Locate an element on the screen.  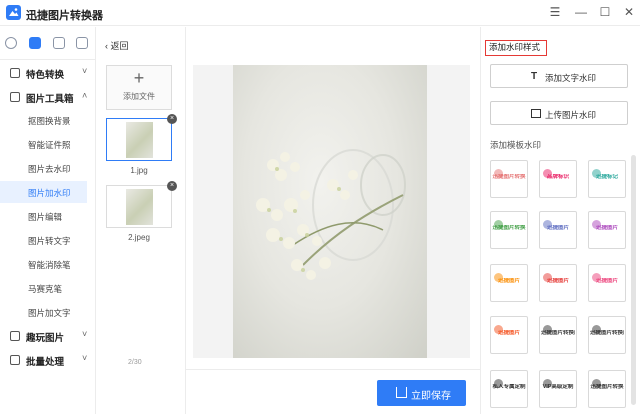
sidebar-item-remove-watermark: 图片去水印 is located at coordinates (43, 168).